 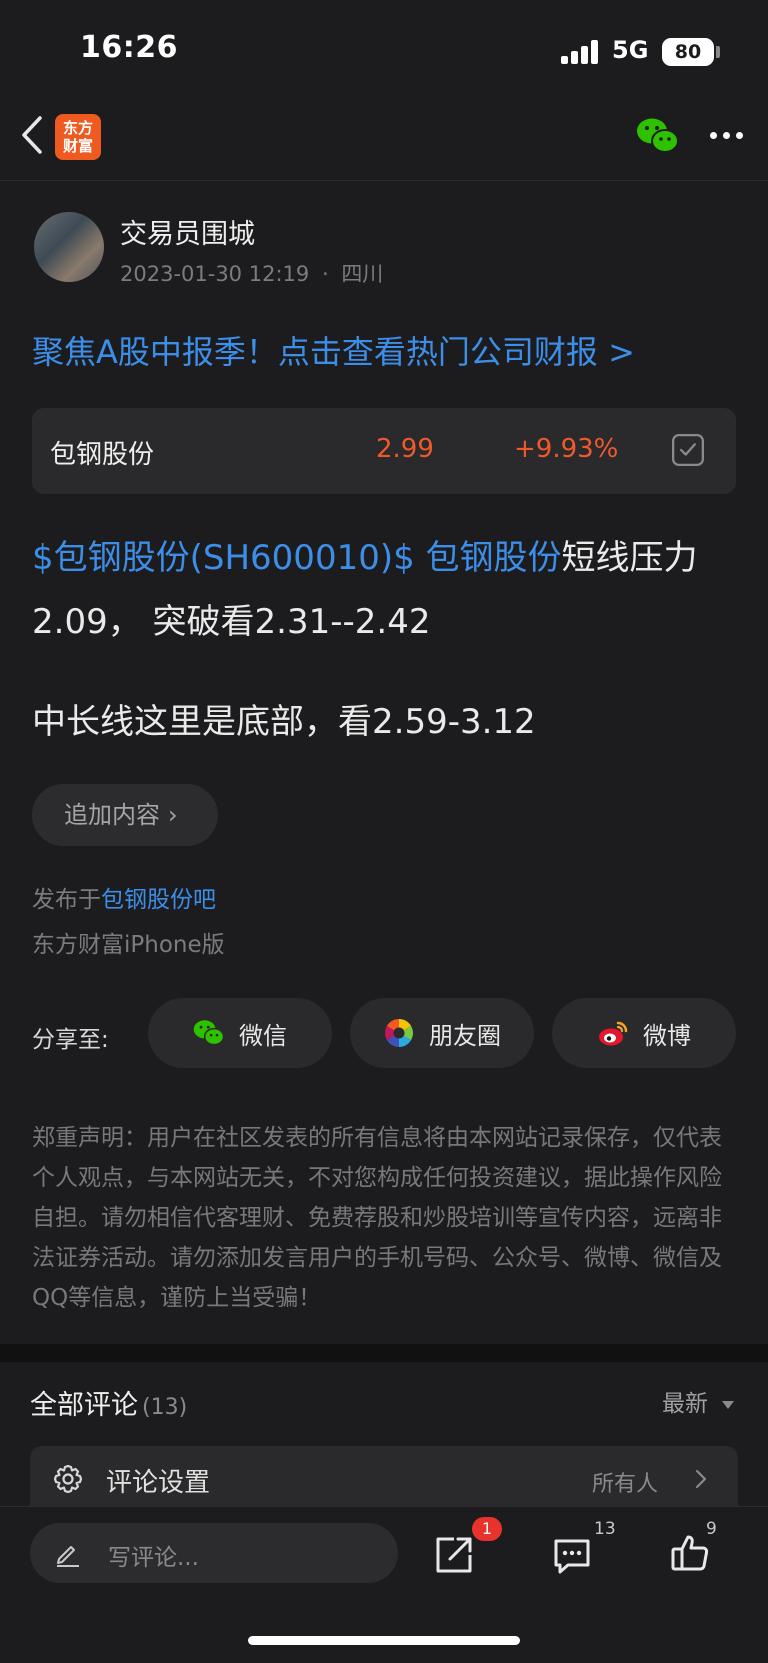 I want to click on battery-cap, so click(x=718, y=52).